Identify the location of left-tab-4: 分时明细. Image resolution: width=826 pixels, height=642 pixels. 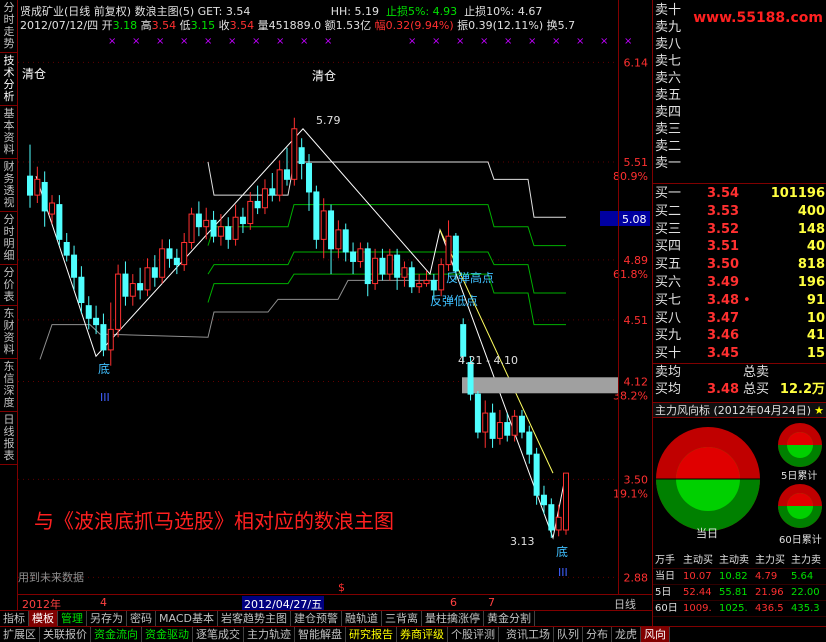
(9, 238).